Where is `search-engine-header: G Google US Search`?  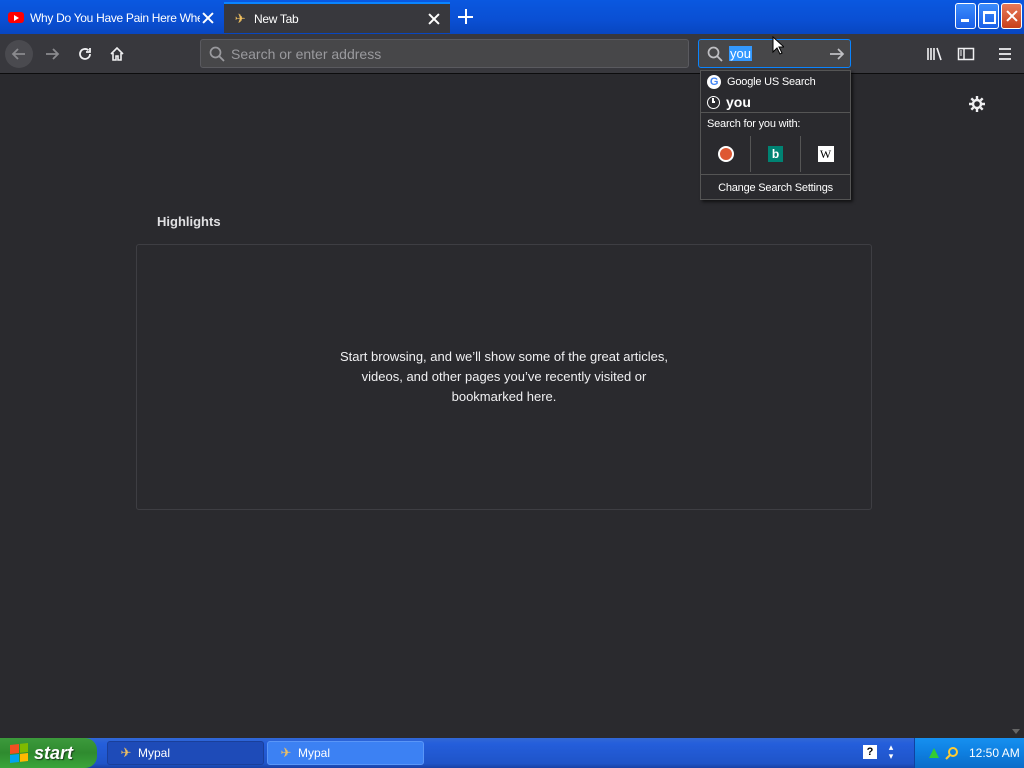
search-engine-header: G Google US Search is located at coordinates (775, 81).